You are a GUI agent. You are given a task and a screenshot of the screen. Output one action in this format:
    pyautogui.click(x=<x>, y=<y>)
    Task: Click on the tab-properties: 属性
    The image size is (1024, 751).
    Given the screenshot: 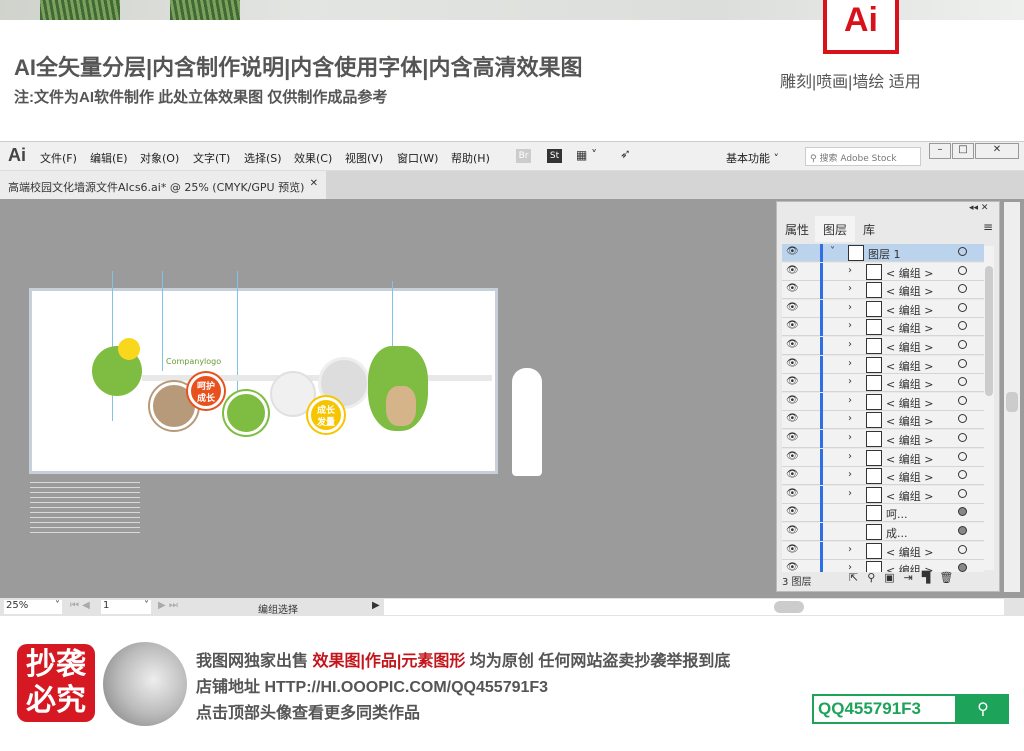 What is the action you would take?
    pyautogui.click(x=797, y=229)
    